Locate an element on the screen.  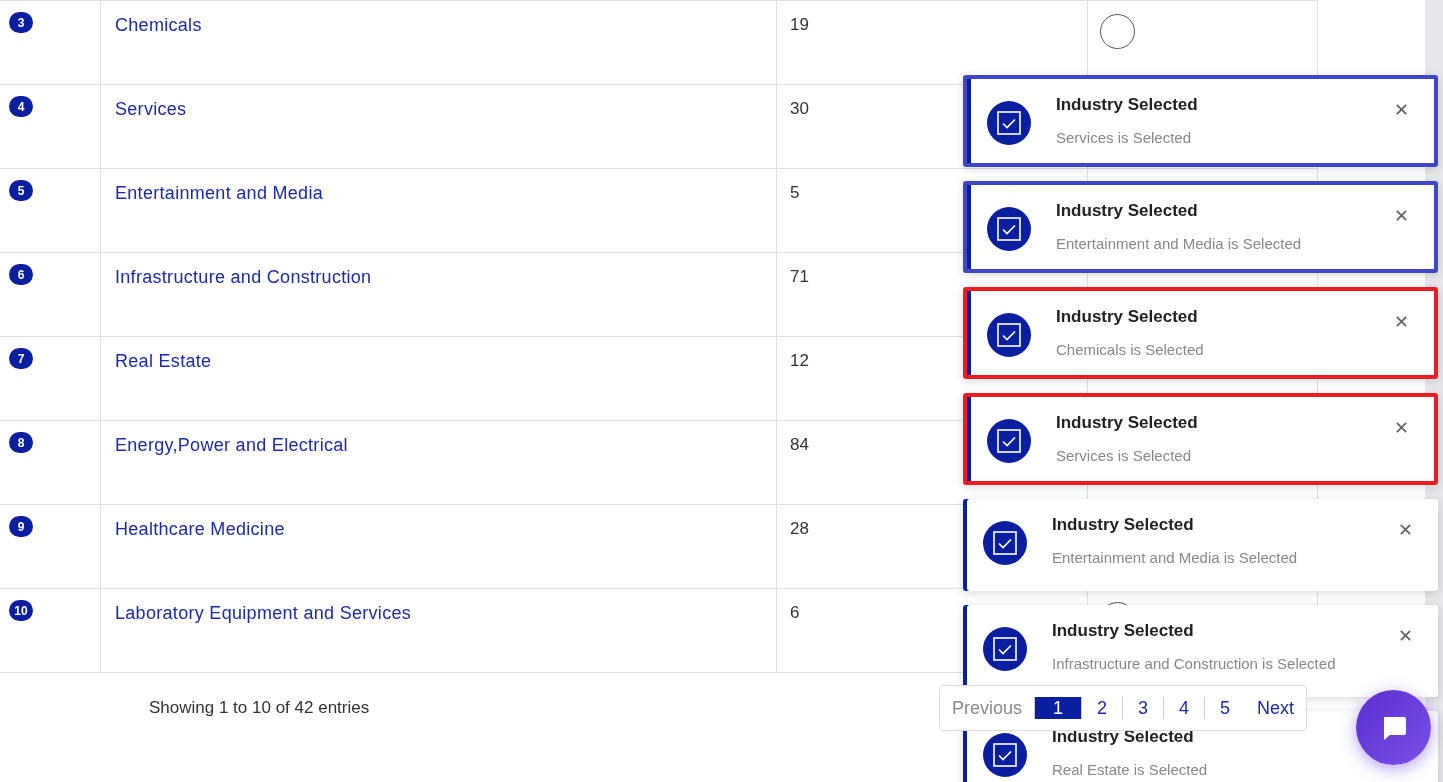
count-text: 71 is located at coordinates (799, 276).